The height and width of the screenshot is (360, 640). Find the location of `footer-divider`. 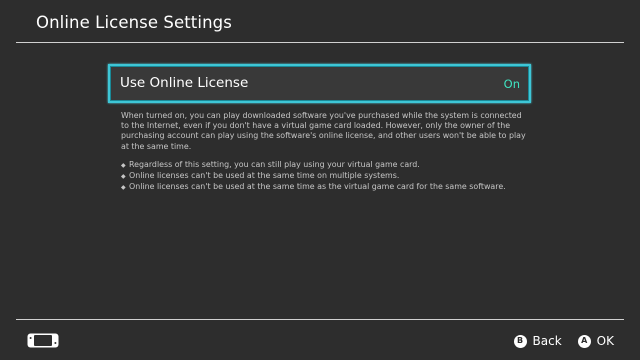

footer-divider is located at coordinates (320, 319).